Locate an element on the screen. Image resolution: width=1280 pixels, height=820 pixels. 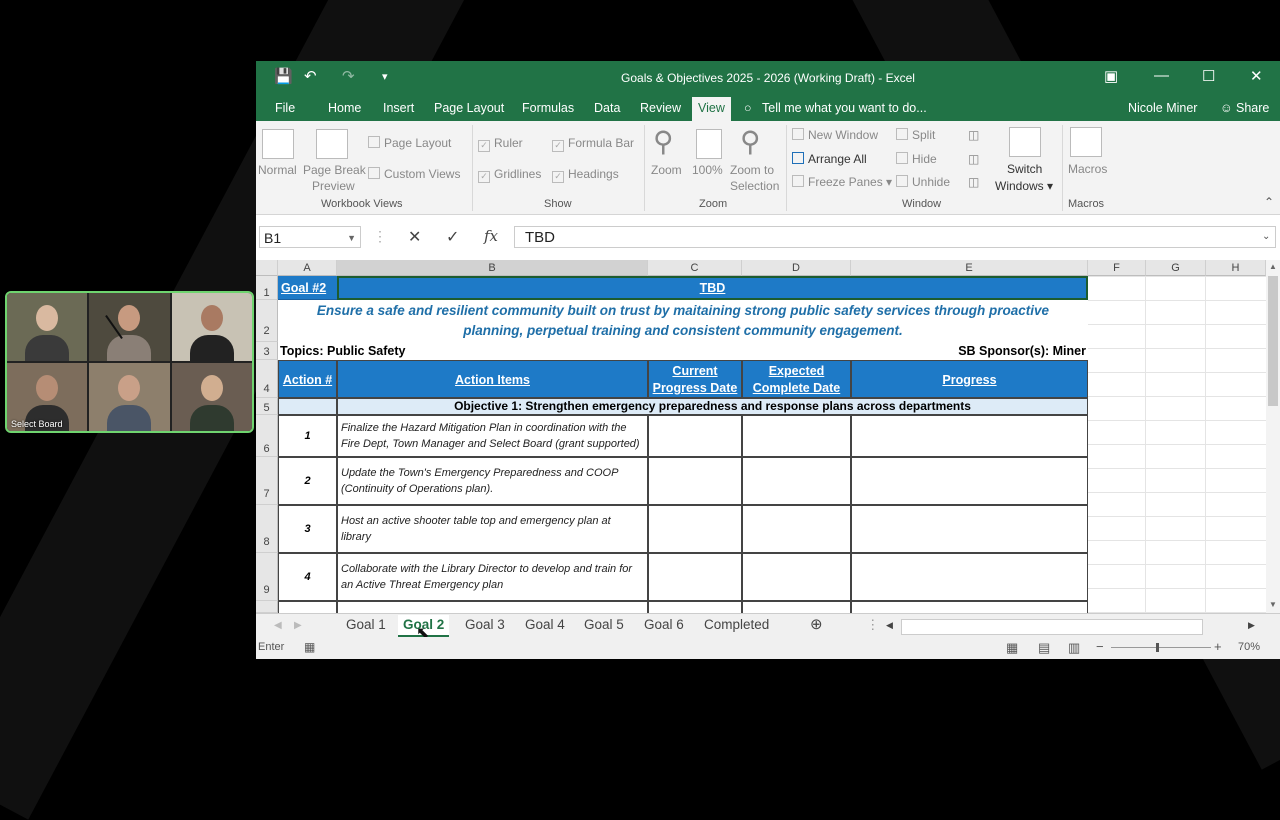
ruler-checkbox: ✓ Ruler is located at coordinates (500, 144).